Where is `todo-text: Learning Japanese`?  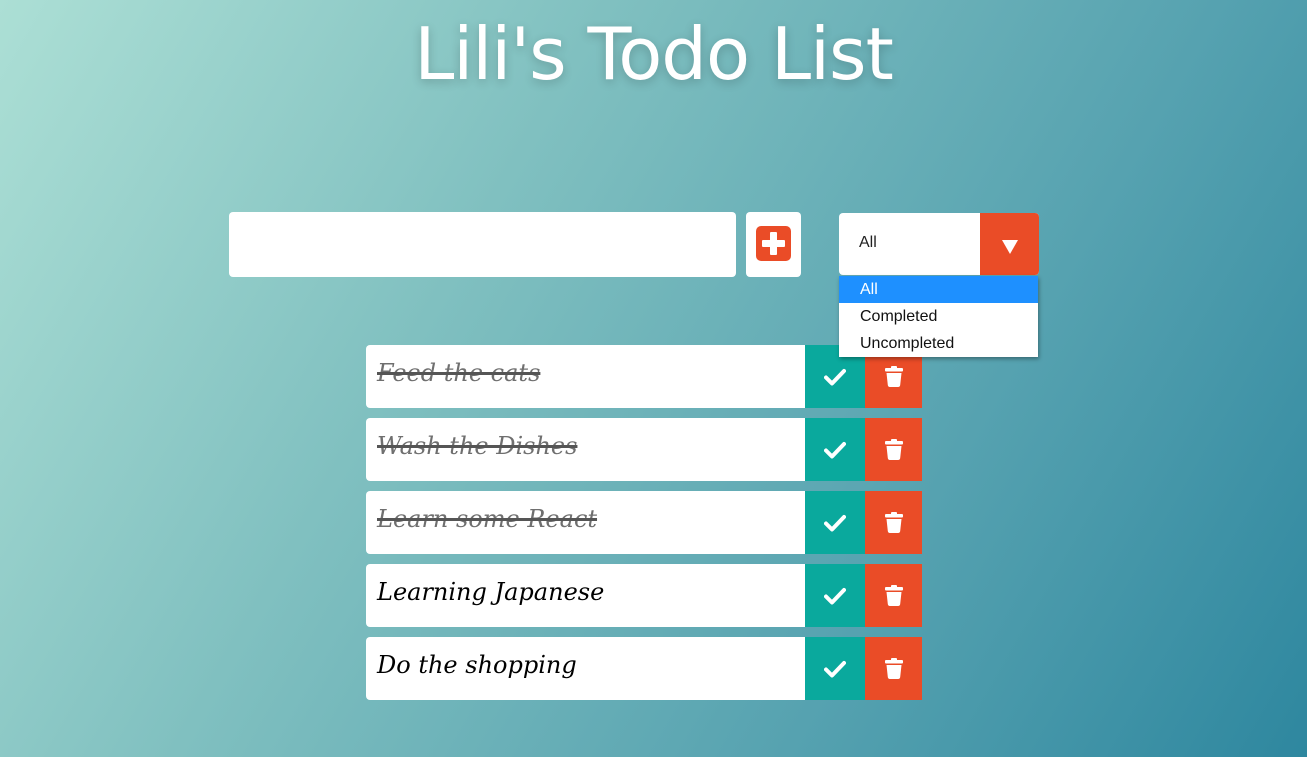
todo-text: Learning Japanese is located at coordinates (491, 592).